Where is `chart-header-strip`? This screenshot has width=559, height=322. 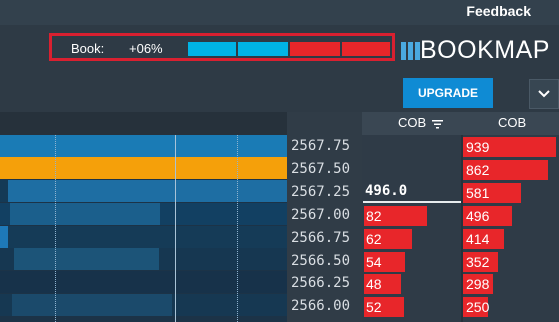
chart-header-strip is located at coordinates (143, 123).